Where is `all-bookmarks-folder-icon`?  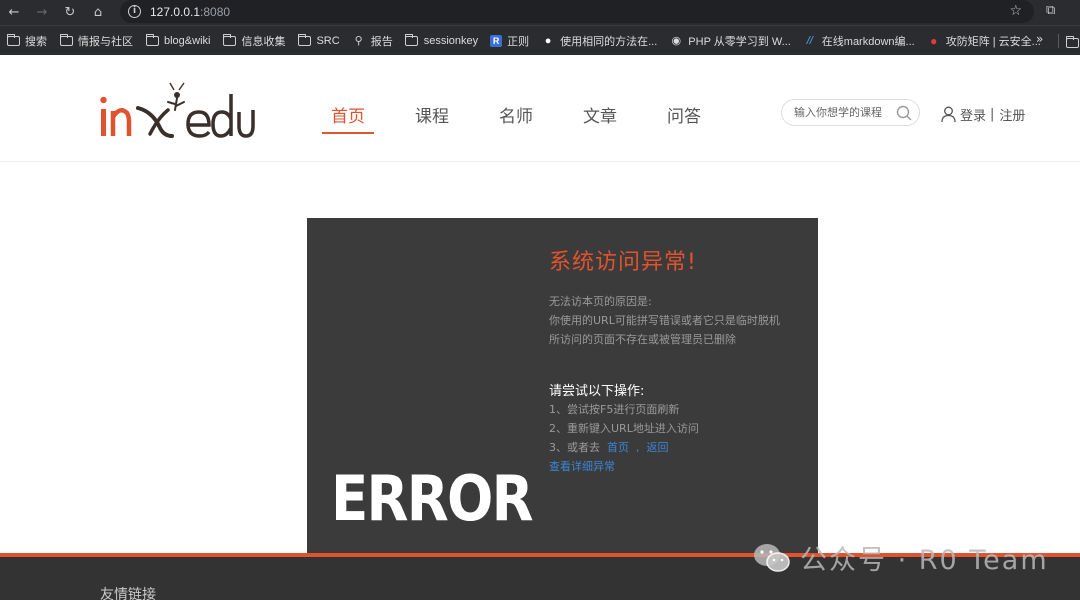
all-bookmarks-folder-icon is located at coordinates (1072, 42).